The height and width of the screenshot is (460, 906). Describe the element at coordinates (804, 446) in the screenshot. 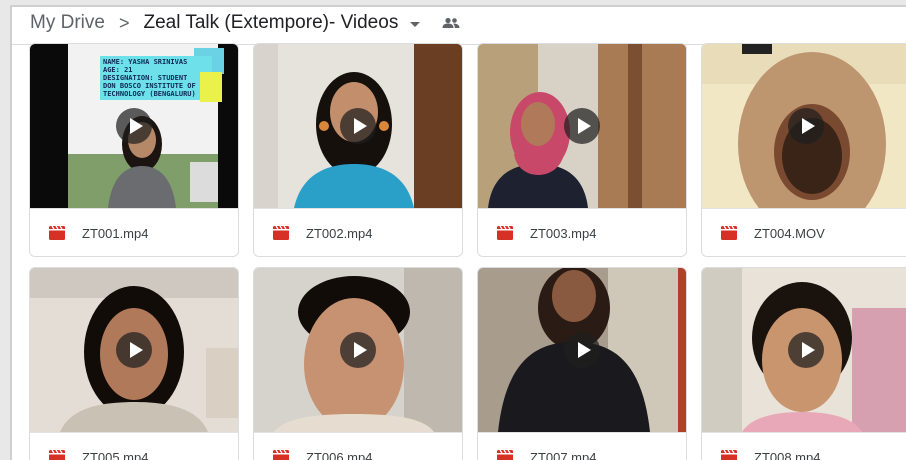

I see `file-name-row: ZT008.mp4` at that location.